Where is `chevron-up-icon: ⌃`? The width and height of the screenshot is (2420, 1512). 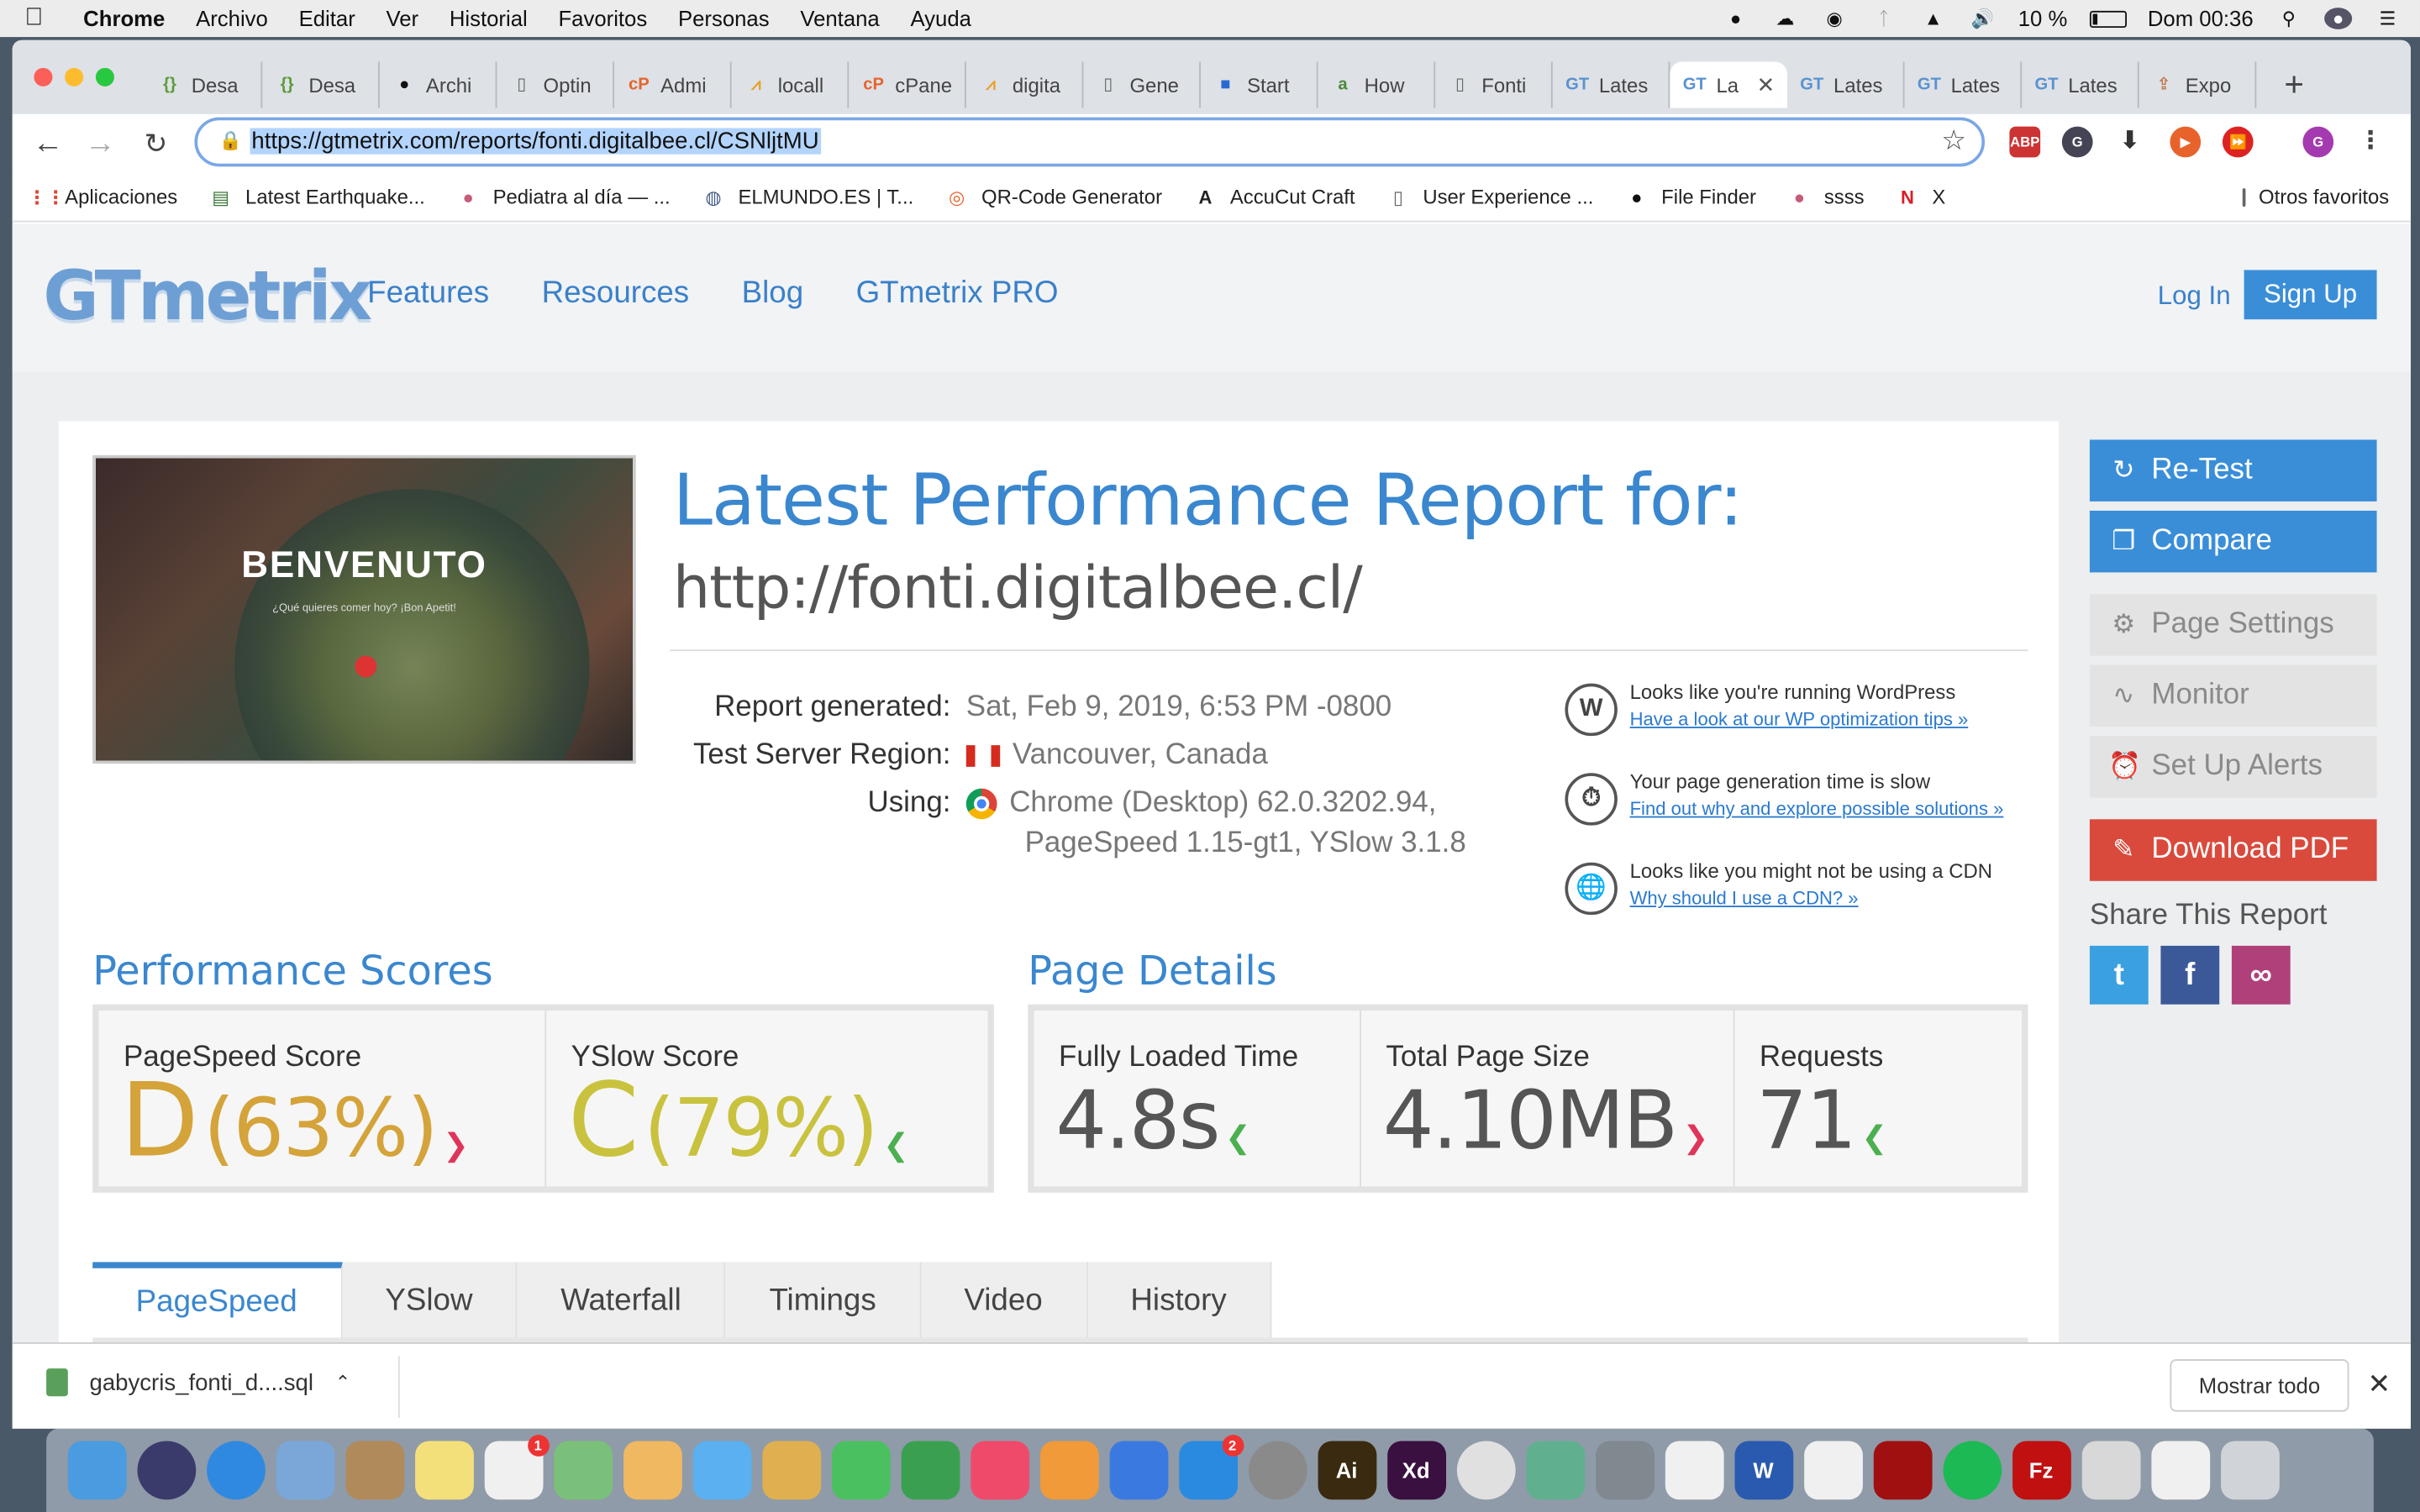 chevron-up-icon: ⌃ is located at coordinates (342, 1383).